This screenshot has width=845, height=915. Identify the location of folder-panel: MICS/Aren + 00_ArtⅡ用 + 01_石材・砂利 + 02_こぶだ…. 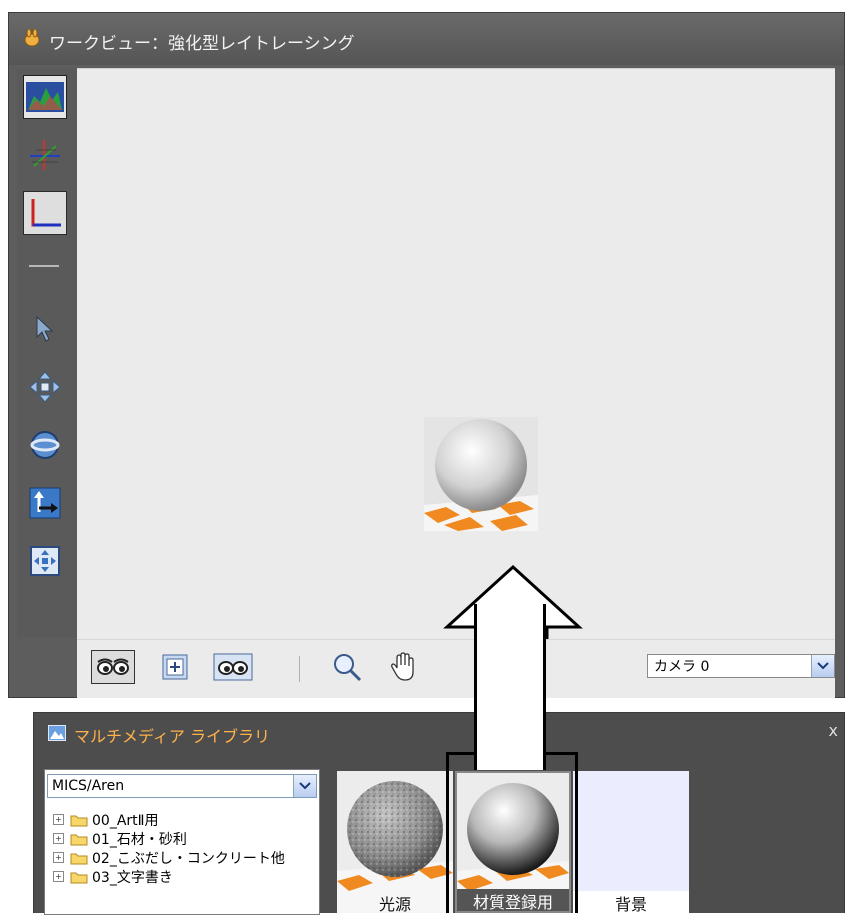
(182, 842).